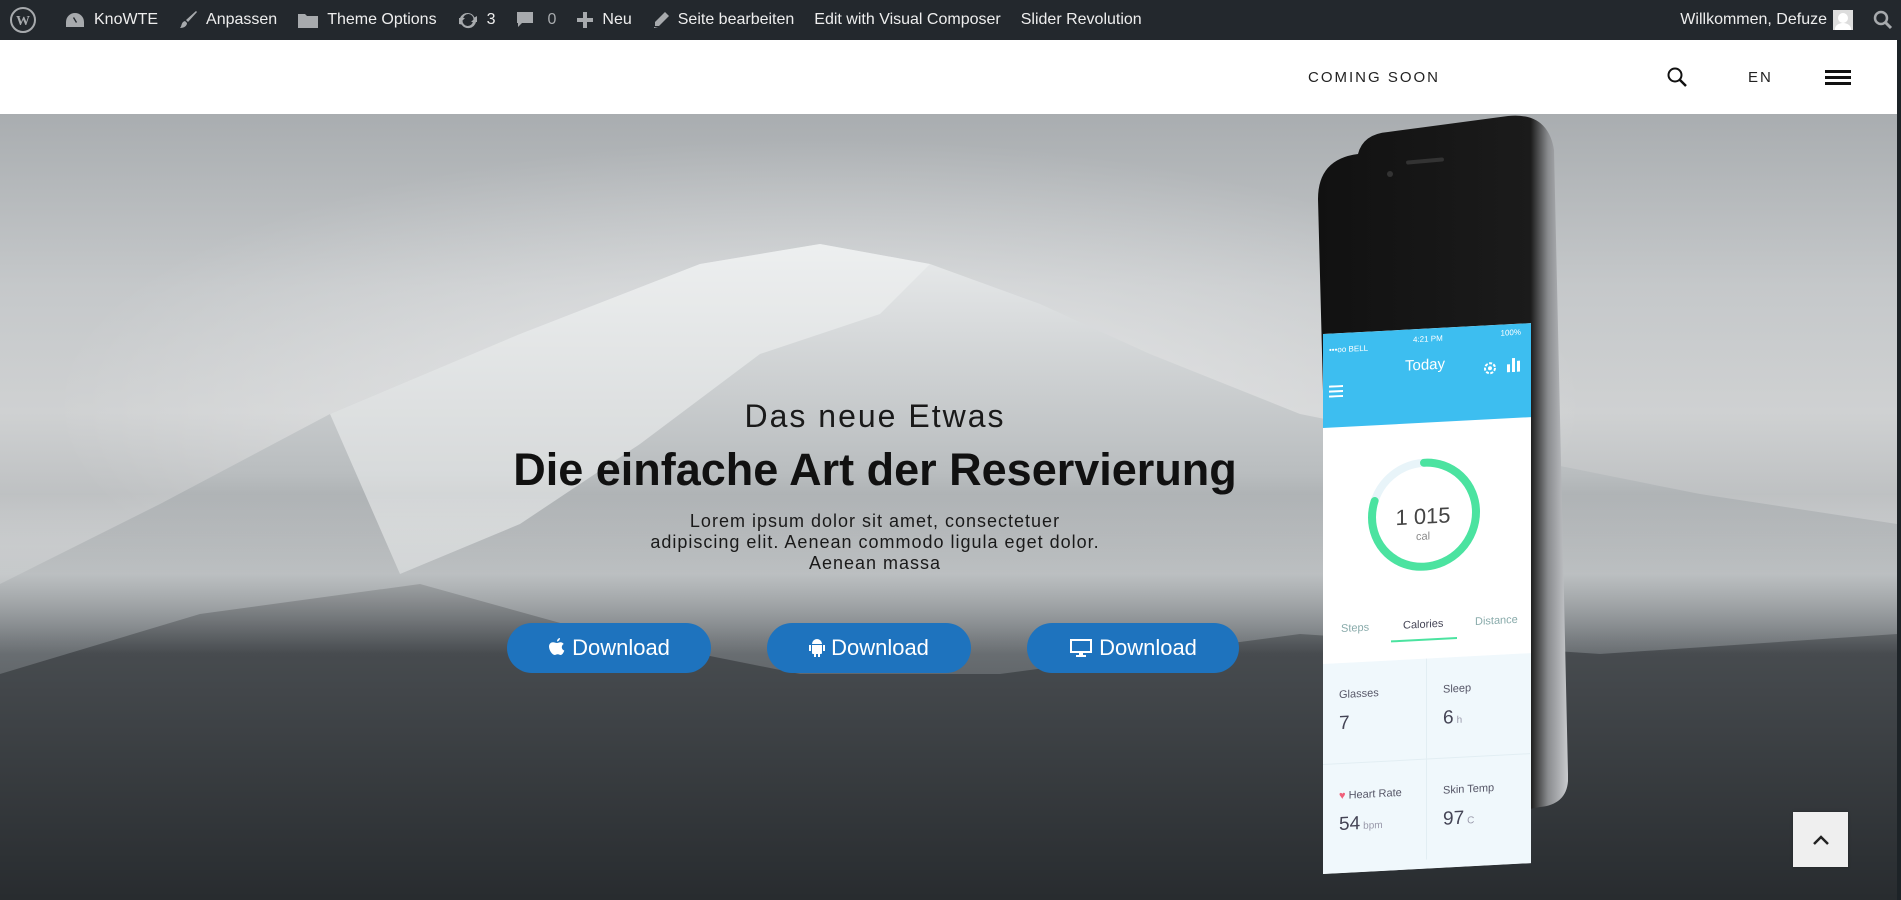 The image size is (1901, 900). I want to click on slider-revolution-link: Slider Revolution, so click(1081, 20).